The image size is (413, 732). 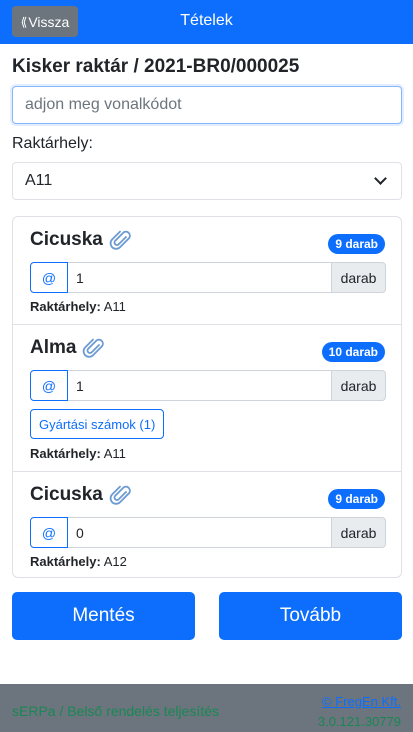 I want to click on next-button: Tovább, so click(x=310, y=616).